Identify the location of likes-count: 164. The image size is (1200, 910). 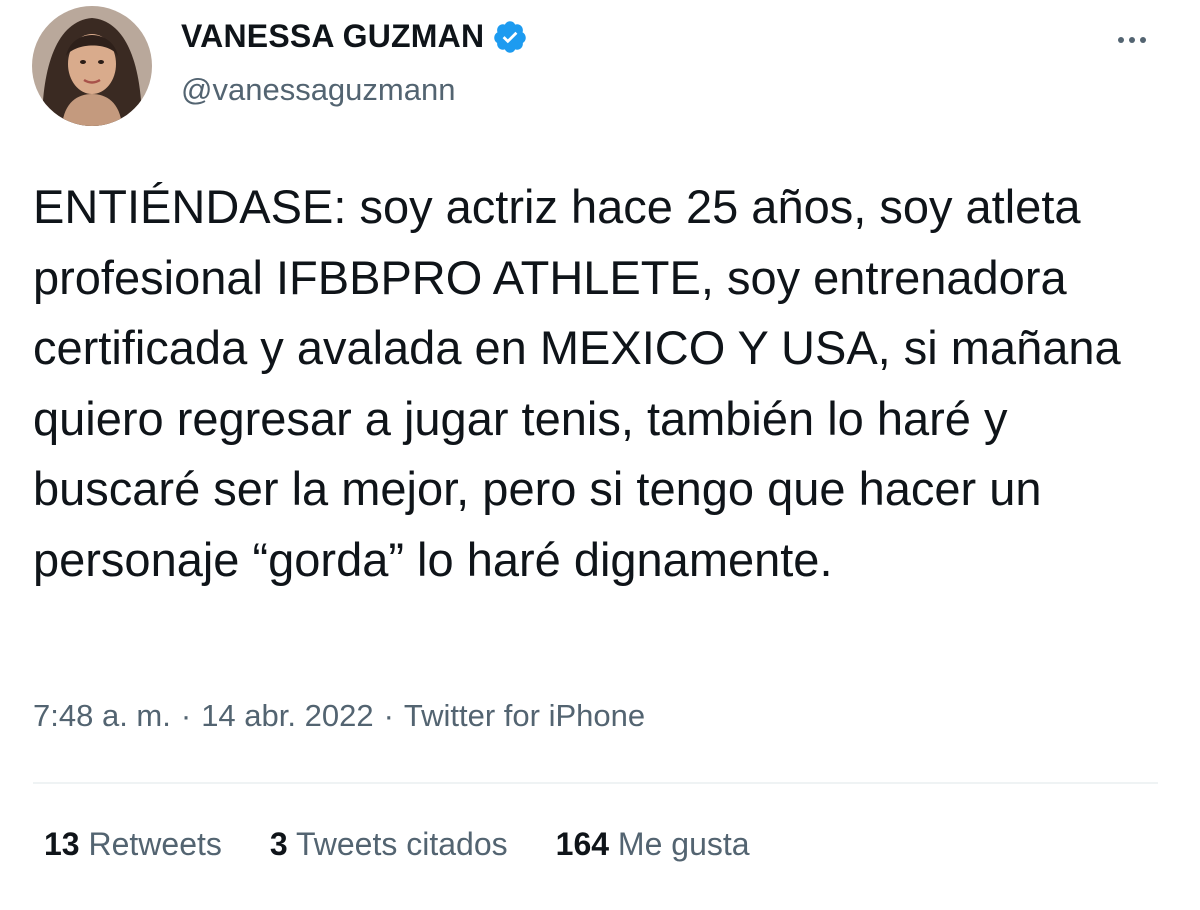
(582, 844).